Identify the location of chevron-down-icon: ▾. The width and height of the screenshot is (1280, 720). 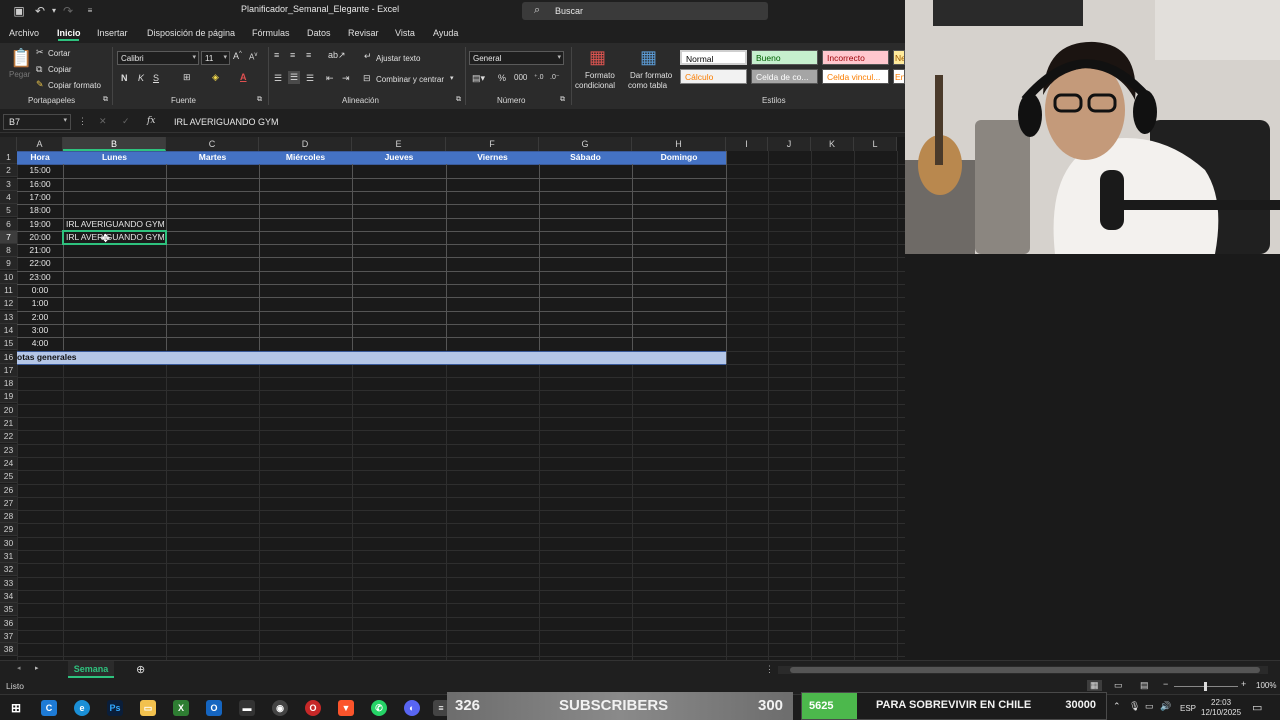
(452, 78).